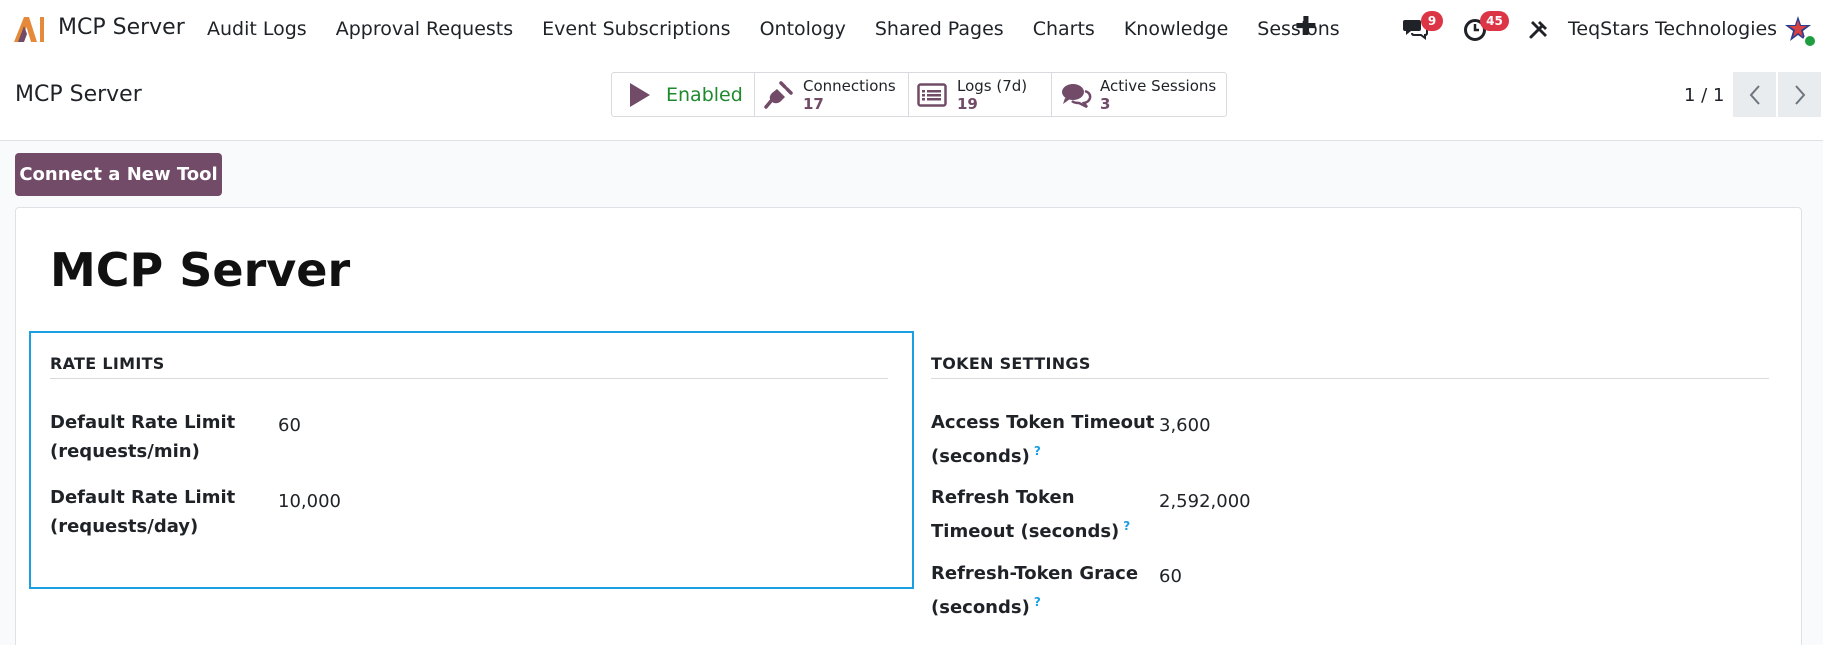  What do you see at coordinates (967, 103) in the screenshot?
I see `logs-count: 19` at bounding box center [967, 103].